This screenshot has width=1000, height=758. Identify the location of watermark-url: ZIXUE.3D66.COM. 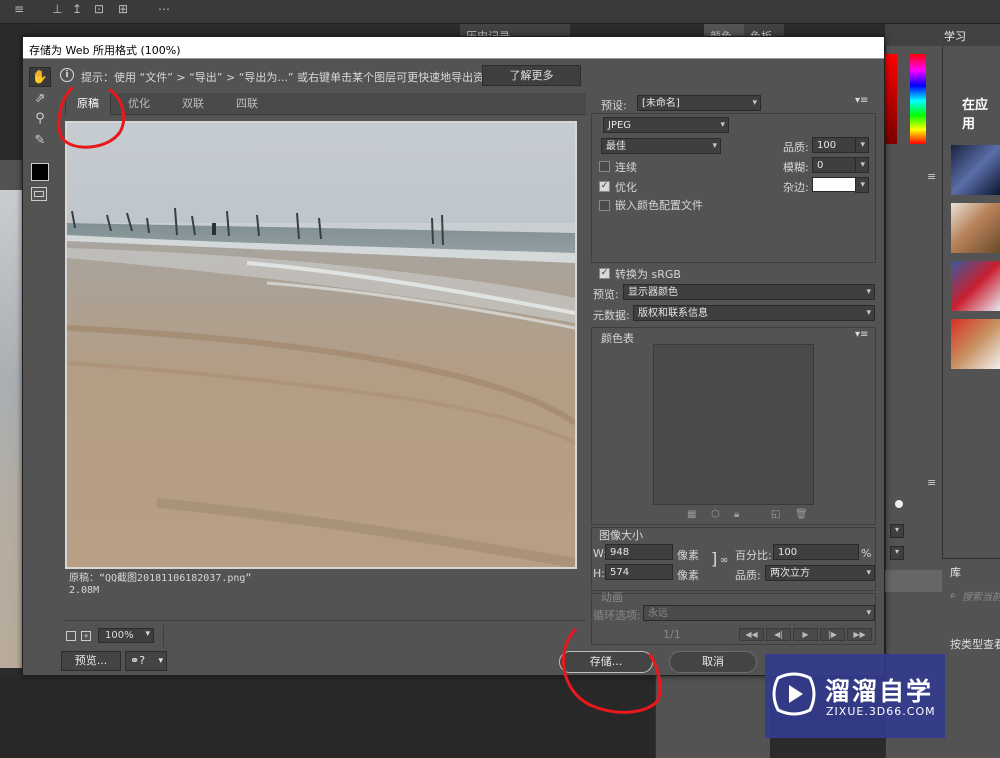
(881, 711).